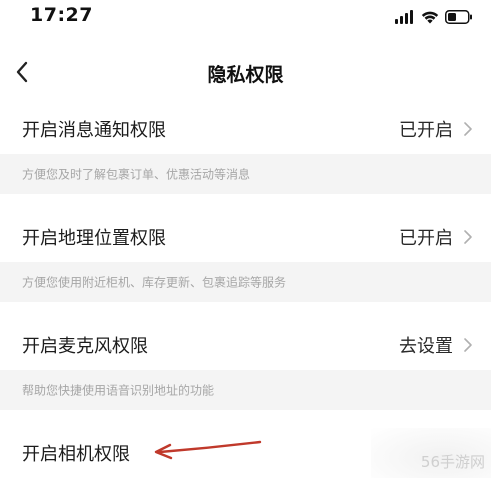 The width and height of the screenshot is (491, 478). I want to click on signal-icon, so click(404, 17).